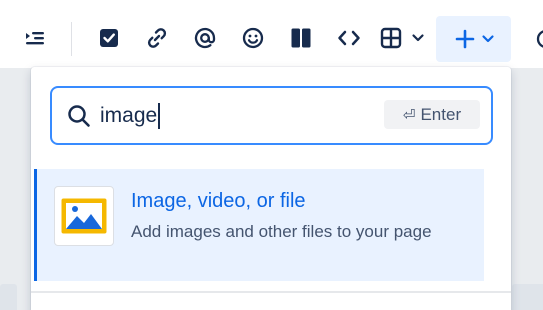 The height and width of the screenshot is (310, 543). What do you see at coordinates (84, 216) in the screenshot?
I see `image-icon` at bounding box center [84, 216].